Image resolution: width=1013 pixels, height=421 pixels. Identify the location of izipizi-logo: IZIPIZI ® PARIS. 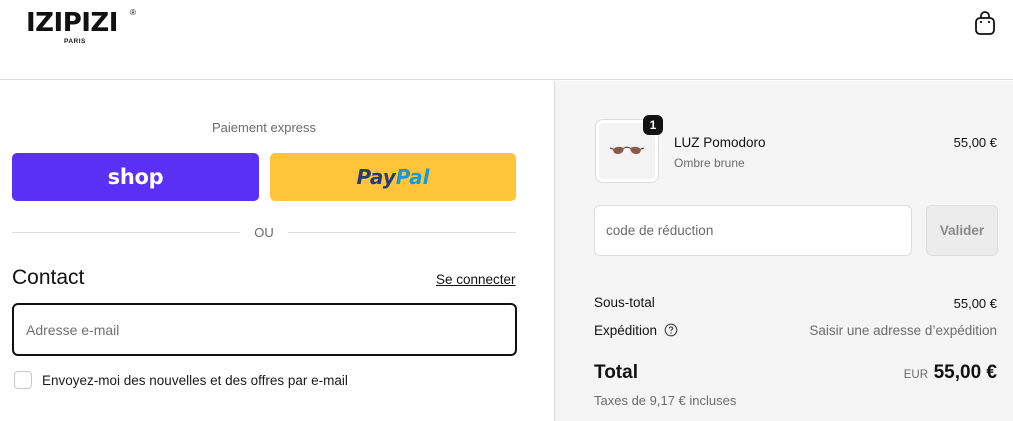
(83, 28).